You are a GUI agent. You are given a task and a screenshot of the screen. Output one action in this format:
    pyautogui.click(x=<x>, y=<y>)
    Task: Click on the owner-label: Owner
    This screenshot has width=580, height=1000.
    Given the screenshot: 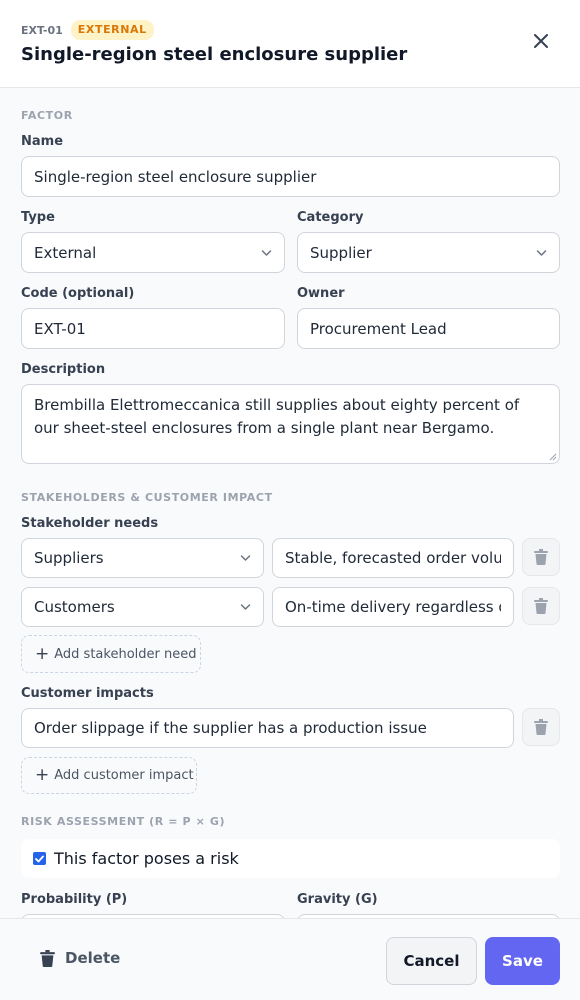 What is the action you would take?
    pyautogui.click(x=321, y=293)
    